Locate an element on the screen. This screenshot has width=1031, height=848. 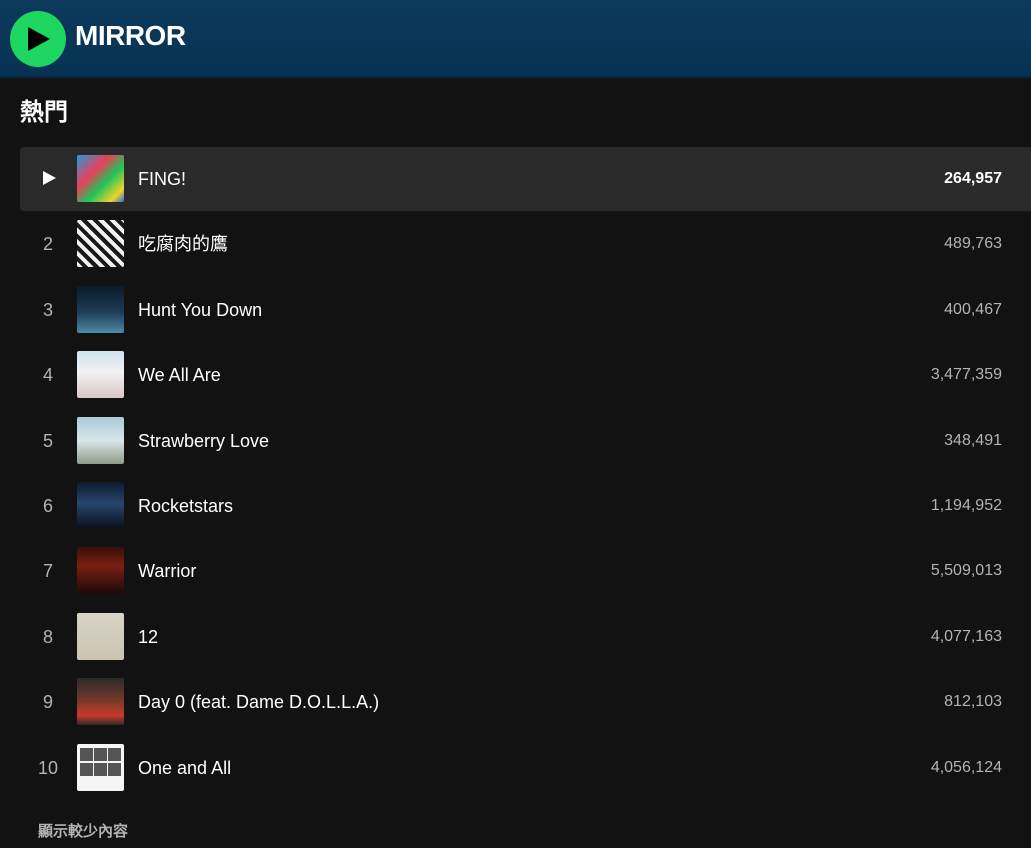
popular-section-title: 熱門 is located at coordinates (44, 112).